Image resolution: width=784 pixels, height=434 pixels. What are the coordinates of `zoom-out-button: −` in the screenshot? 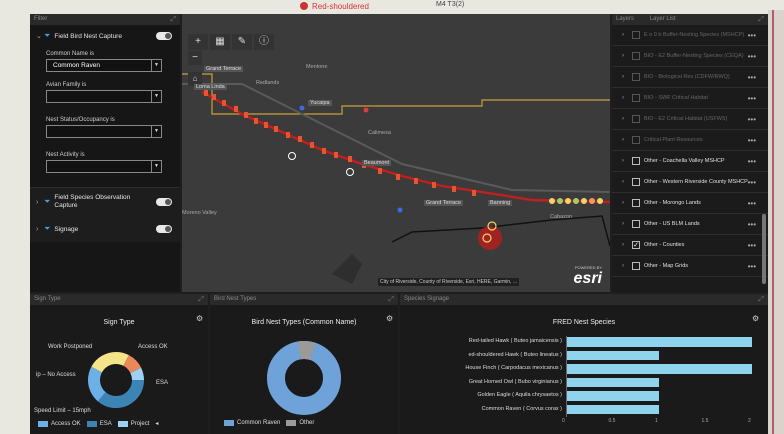 It's located at (195, 58).